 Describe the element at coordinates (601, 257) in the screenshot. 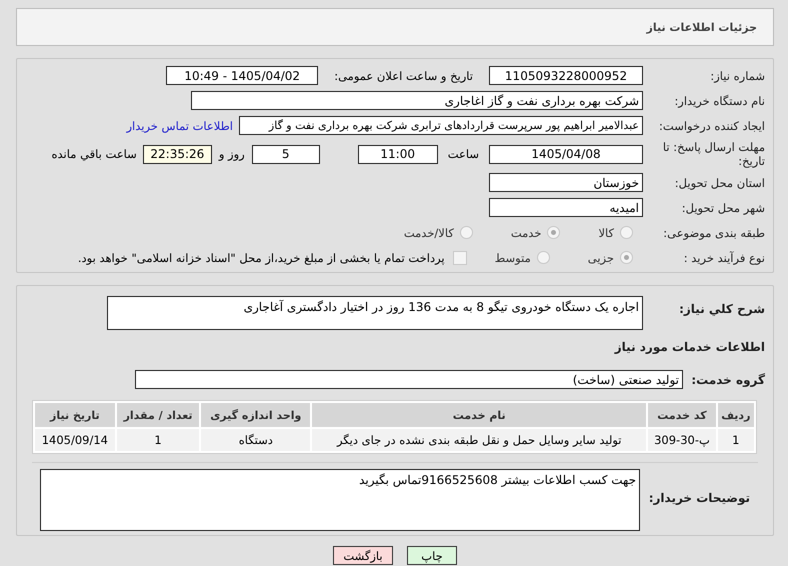

I see `radio-label: جزیی` at that location.